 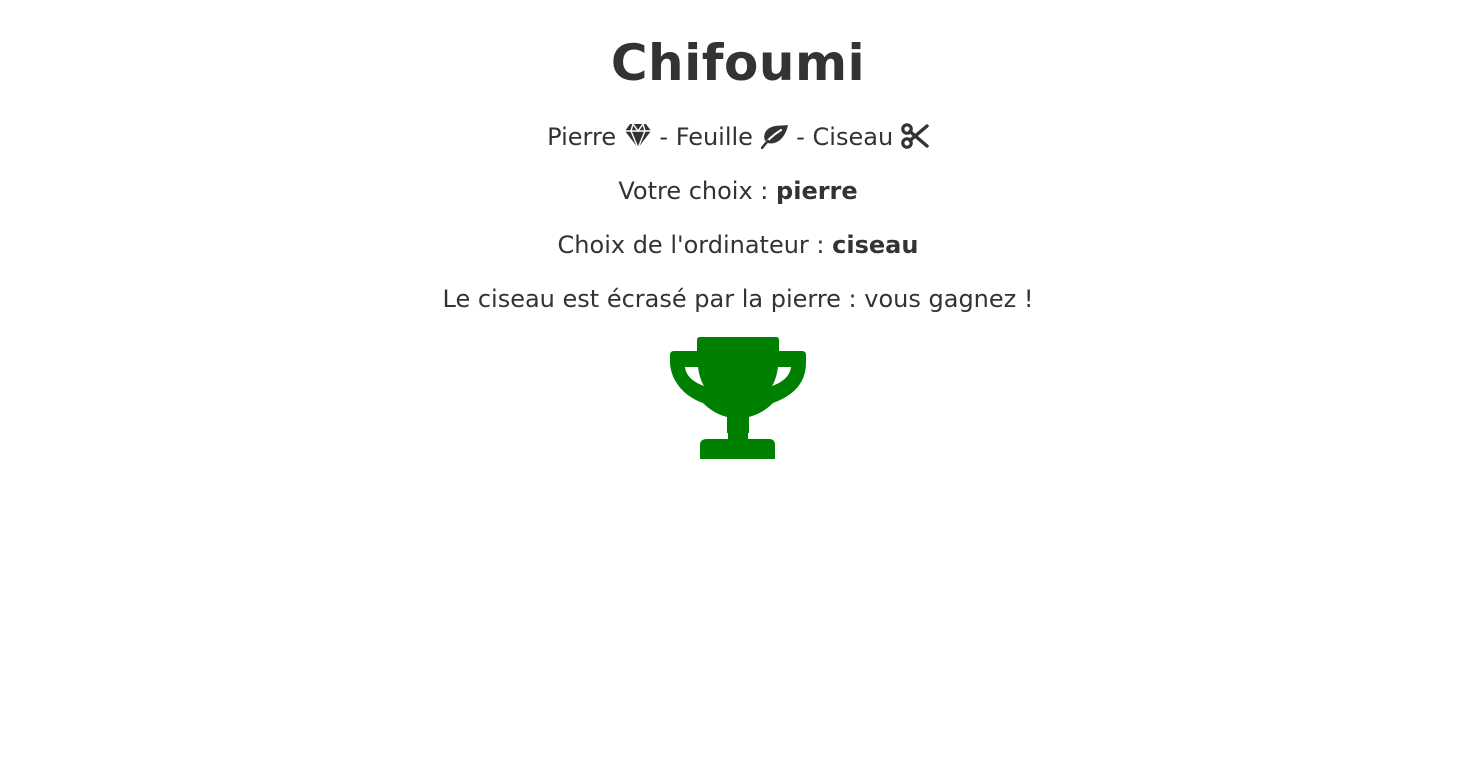 I want to click on scissors-label: Ciseau, so click(x=853, y=137).